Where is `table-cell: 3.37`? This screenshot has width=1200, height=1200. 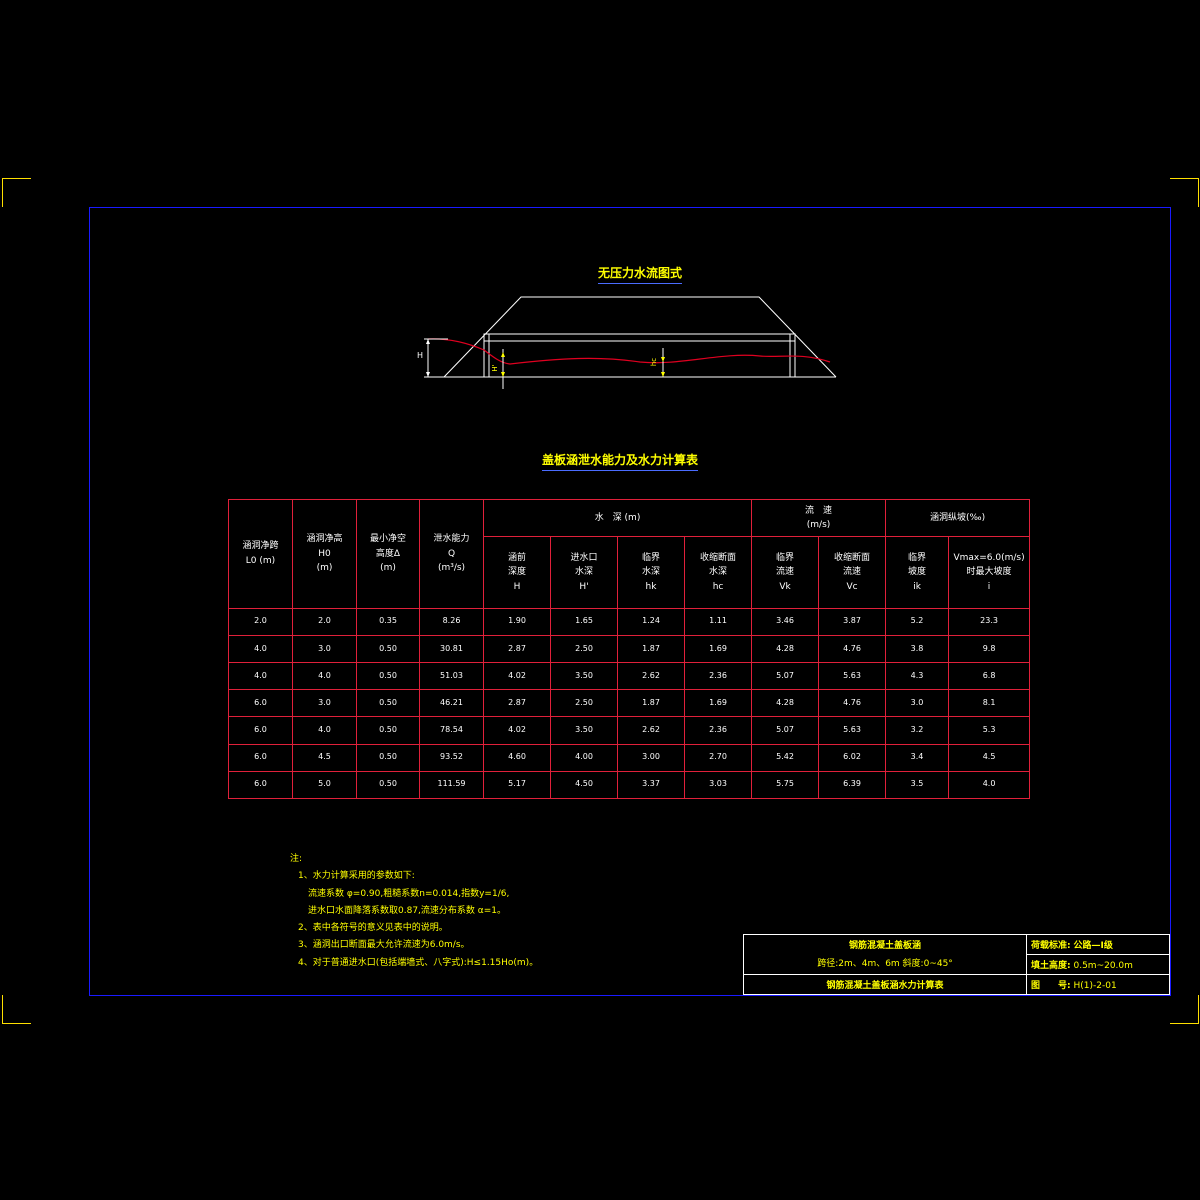
table-cell: 3.37 is located at coordinates (651, 785).